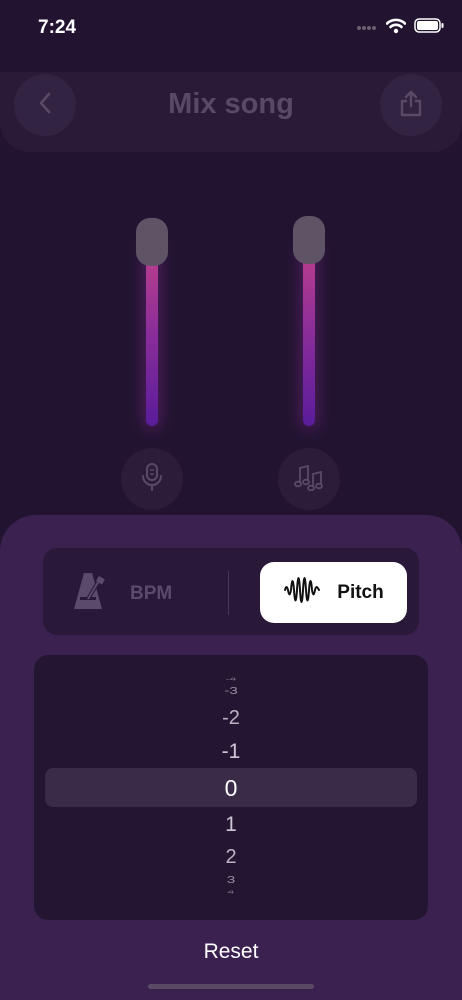 Image resolution: width=462 pixels, height=1000 pixels. I want to click on music-button, so click(309, 479).